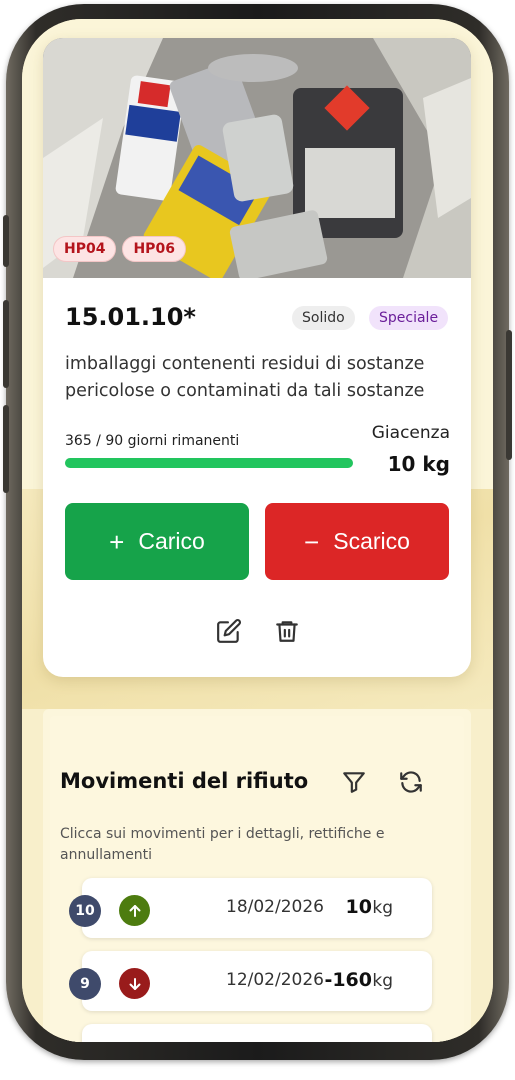  I want to click on storage-progress-fill, so click(209, 463).